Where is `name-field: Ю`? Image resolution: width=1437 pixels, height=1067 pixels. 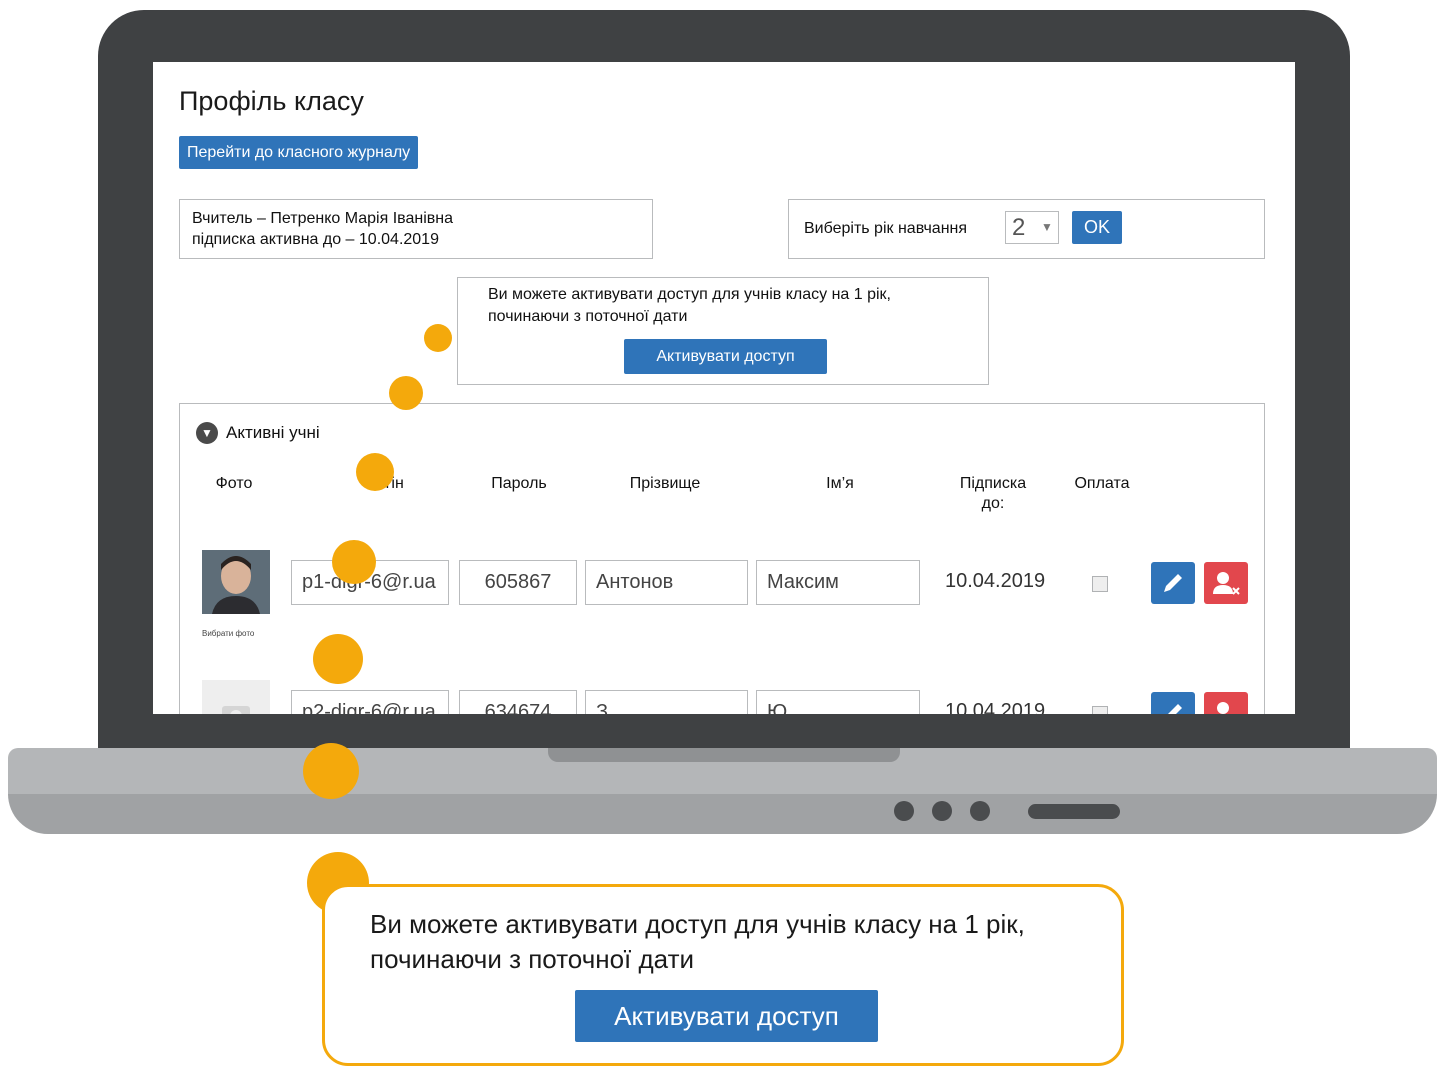 name-field: Ю is located at coordinates (838, 702).